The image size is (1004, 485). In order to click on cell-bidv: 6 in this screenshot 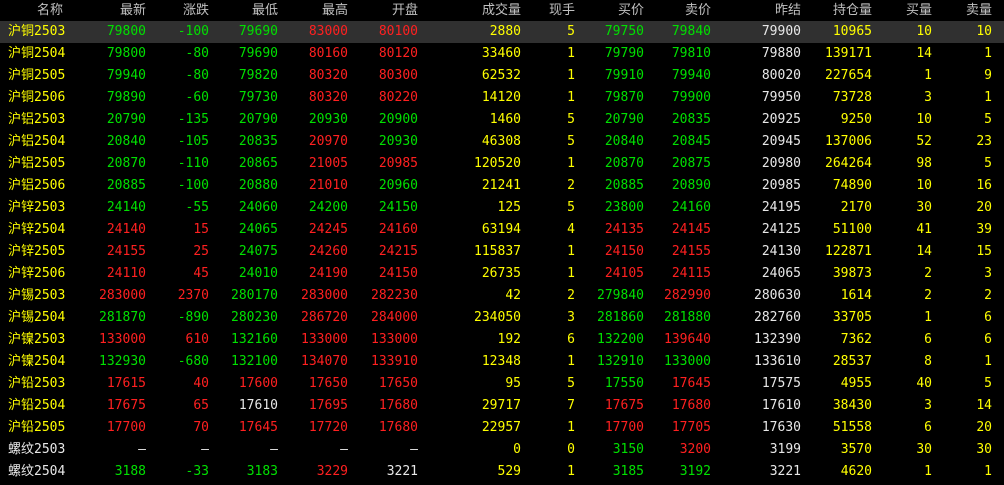, I will do `click(928, 339)`.